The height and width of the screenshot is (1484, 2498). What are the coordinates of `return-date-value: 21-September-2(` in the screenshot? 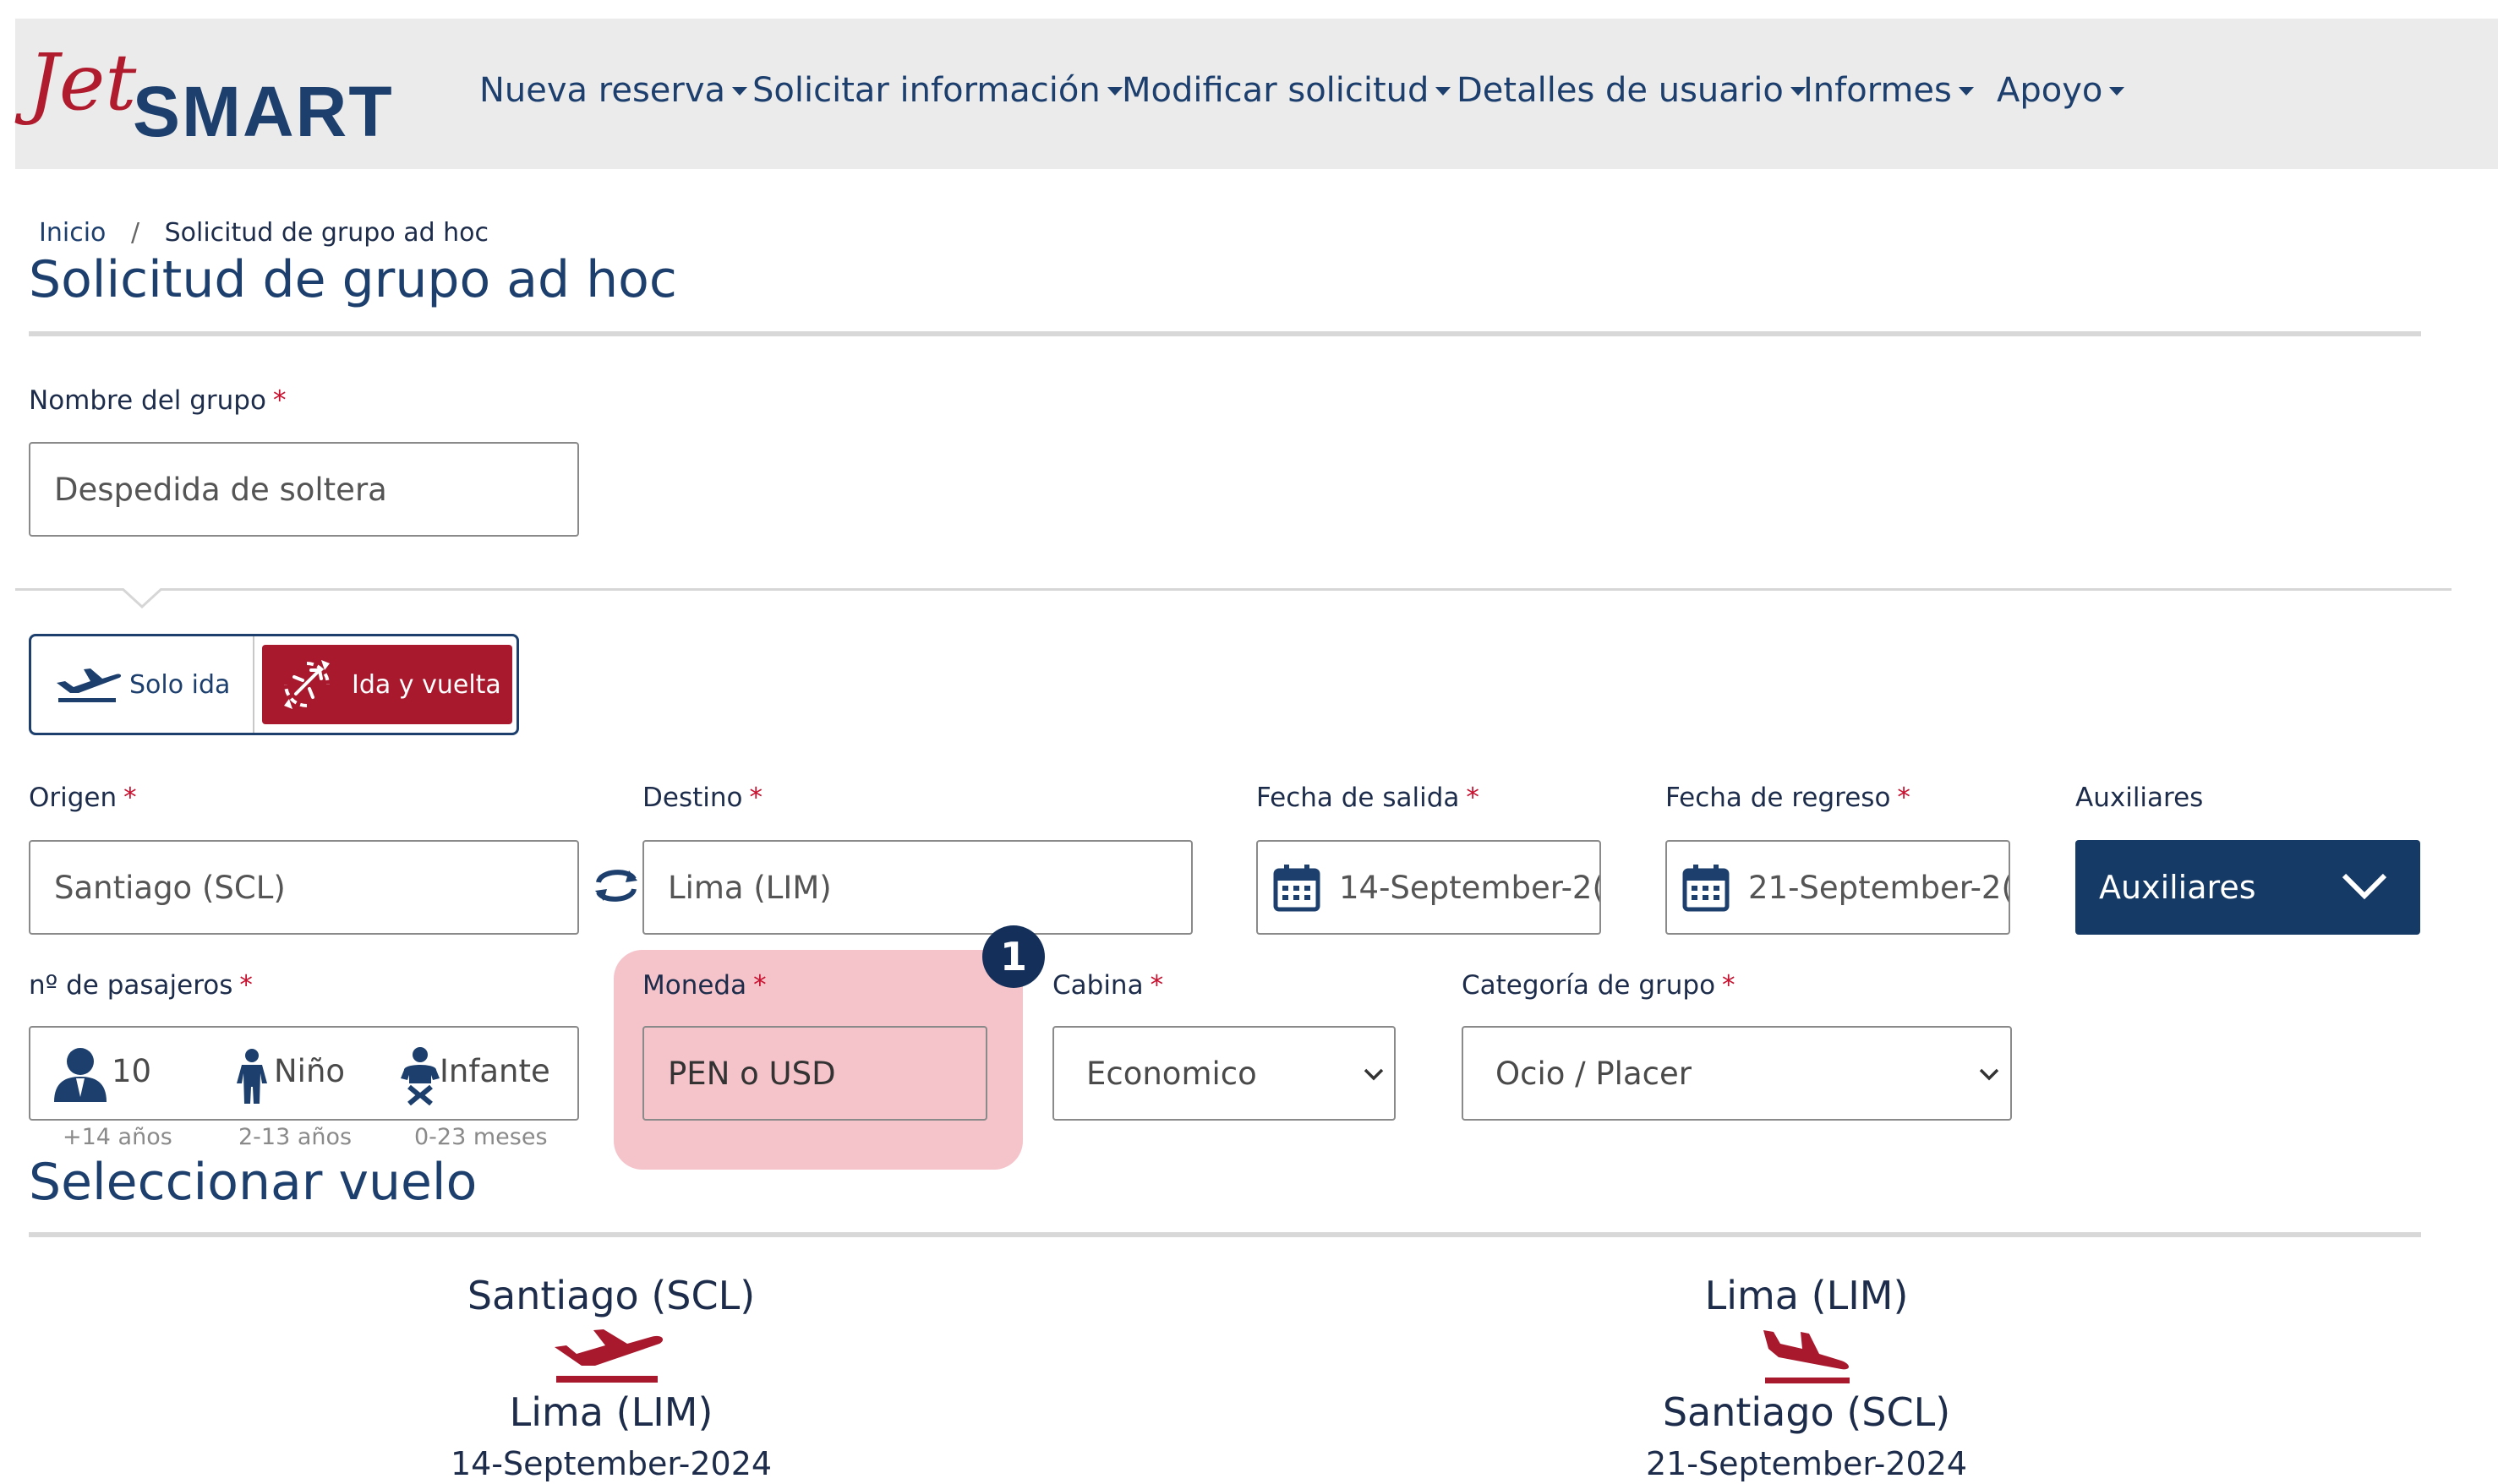 It's located at (1879, 887).